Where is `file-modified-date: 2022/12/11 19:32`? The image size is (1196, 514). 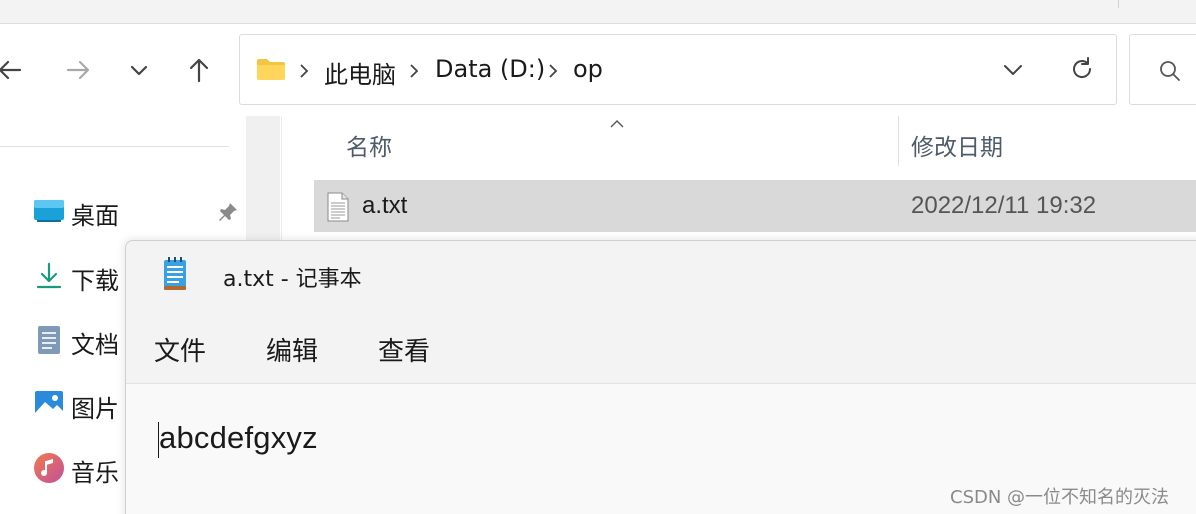 file-modified-date: 2022/12/11 19:32 is located at coordinates (1004, 205).